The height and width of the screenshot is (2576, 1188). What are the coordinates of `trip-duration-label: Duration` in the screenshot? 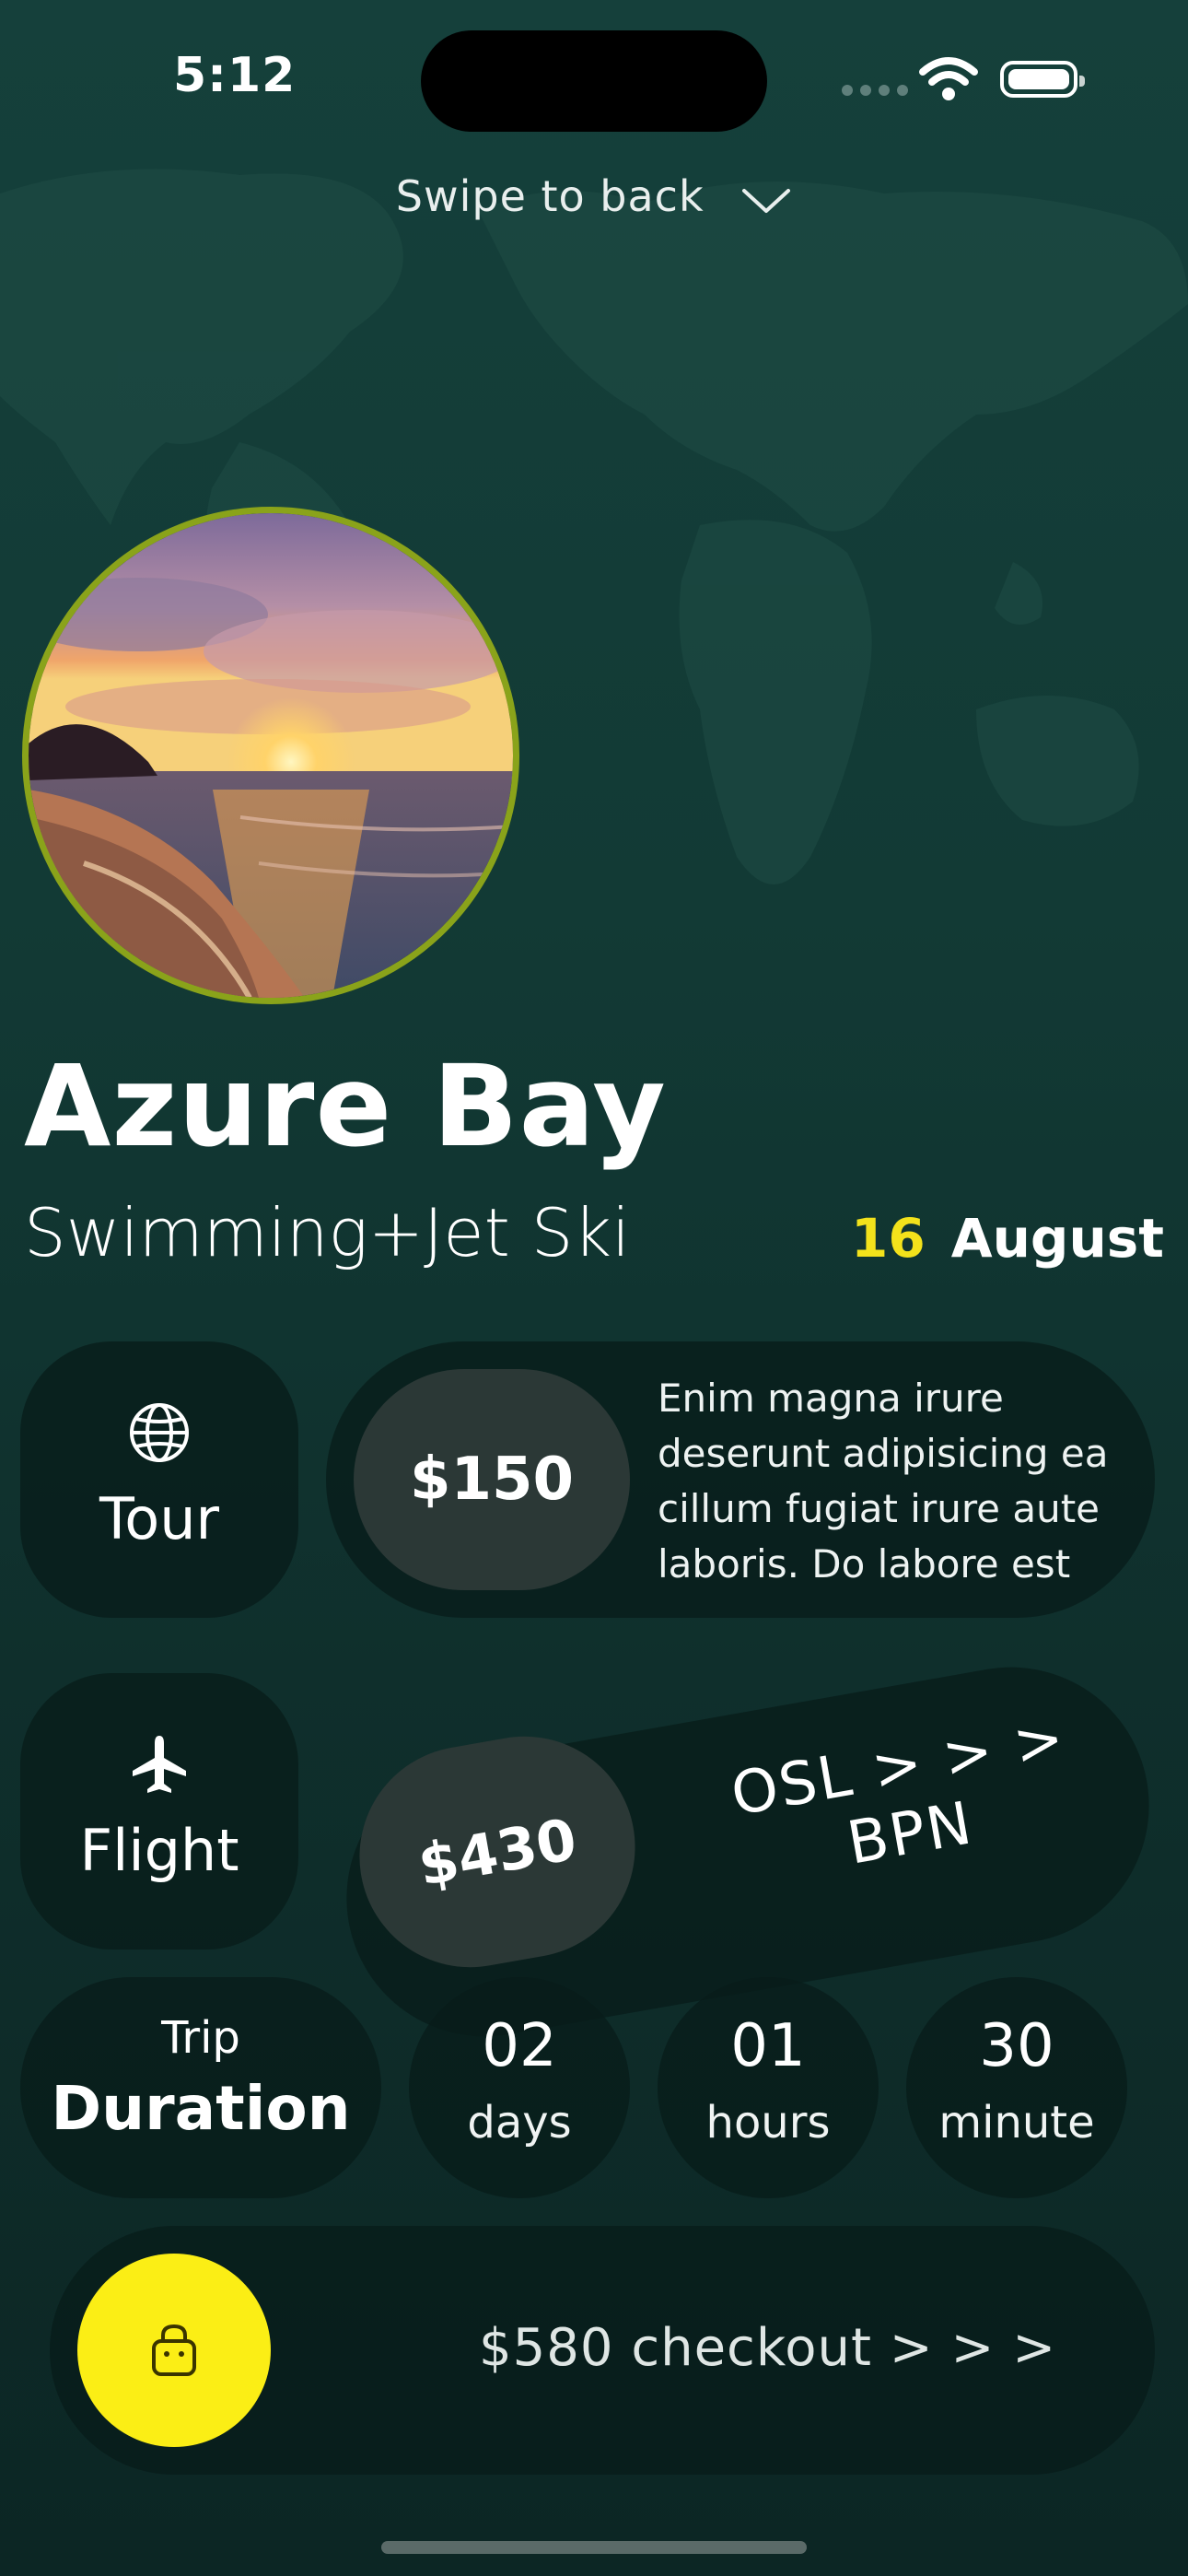 It's located at (201, 2108).